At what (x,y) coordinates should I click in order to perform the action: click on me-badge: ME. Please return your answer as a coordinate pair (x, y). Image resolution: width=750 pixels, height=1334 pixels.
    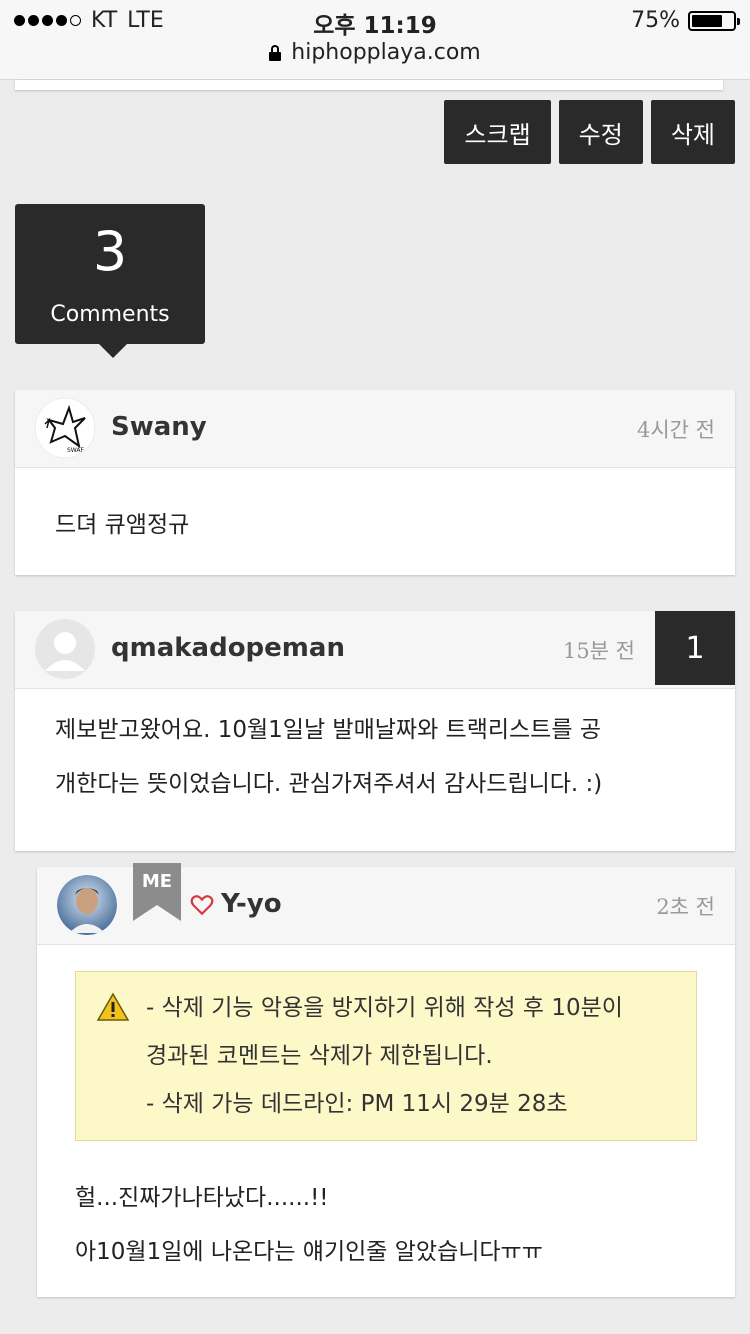
    Looking at the image, I should click on (157, 892).